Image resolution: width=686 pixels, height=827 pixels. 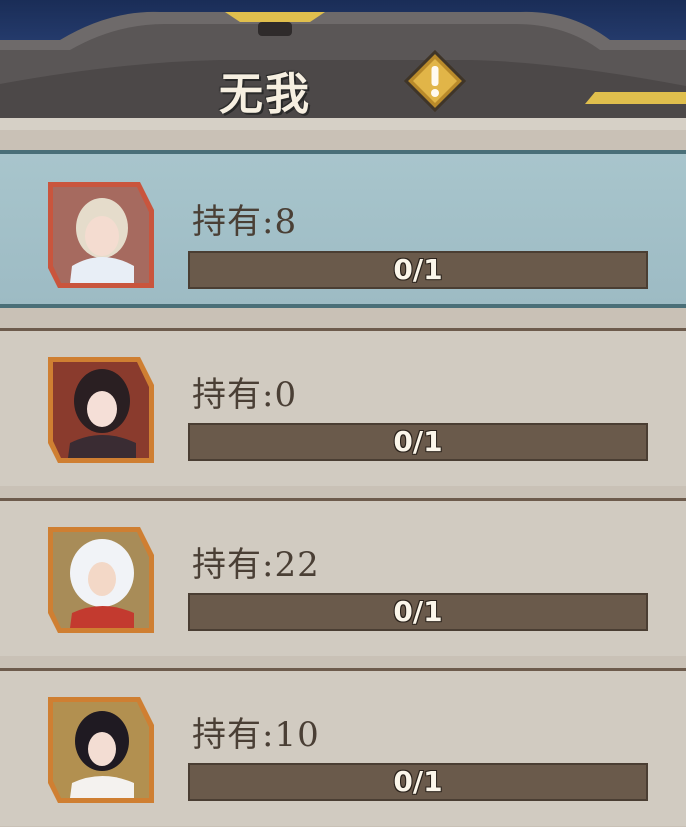 What do you see at coordinates (245, 222) in the screenshot?
I see `holding-count: 持有:8` at bounding box center [245, 222].